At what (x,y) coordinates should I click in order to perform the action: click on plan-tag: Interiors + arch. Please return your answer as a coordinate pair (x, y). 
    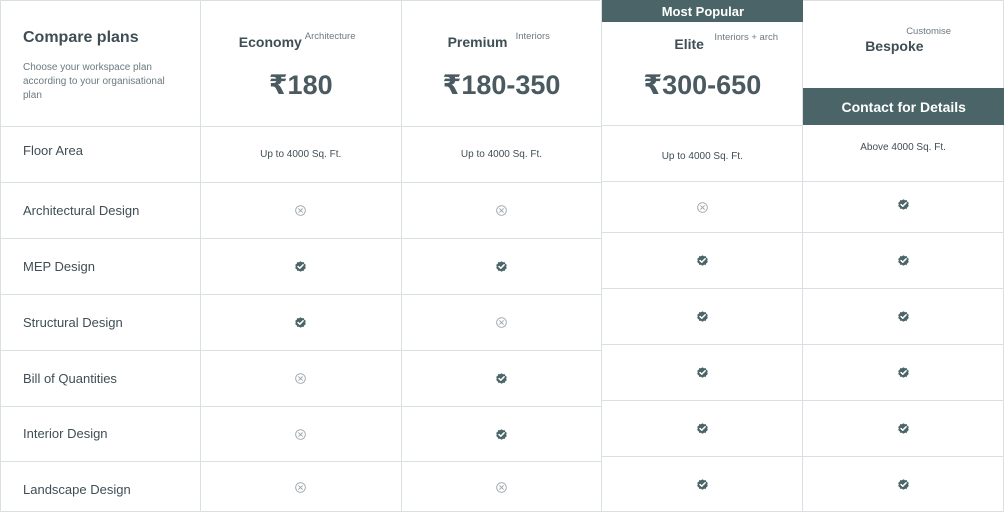
    Looking at the image, I should click on (746, 37).